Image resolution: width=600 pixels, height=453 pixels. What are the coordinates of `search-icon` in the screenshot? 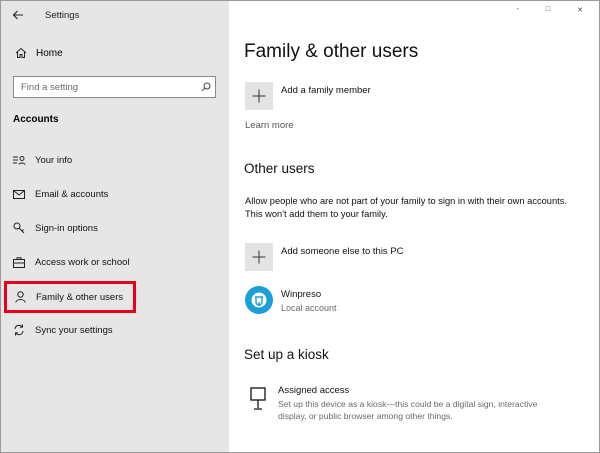 It's located at (206, 87).